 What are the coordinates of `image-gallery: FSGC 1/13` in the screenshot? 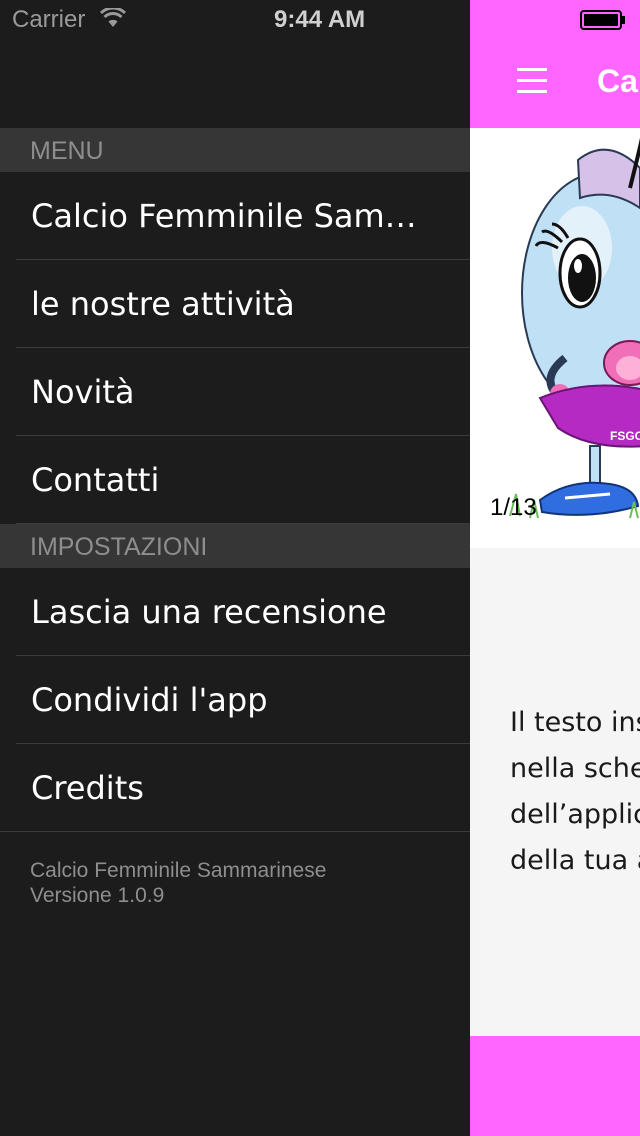 It's located at (555, 338).